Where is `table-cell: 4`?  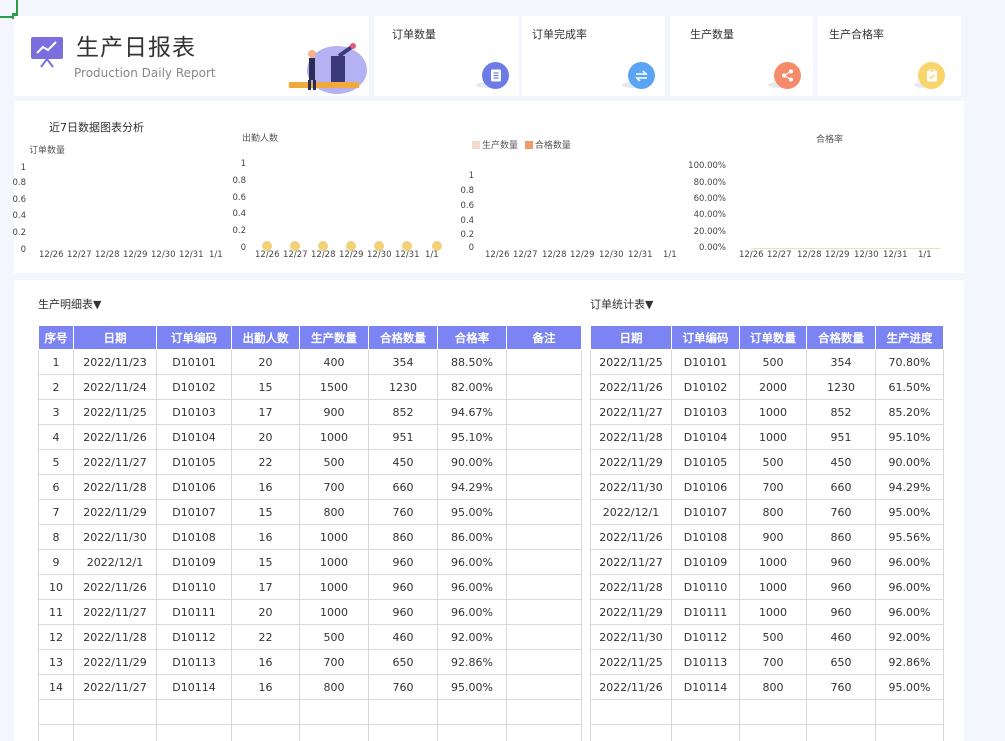
table-cell: 4 is located at coordinates (56, 437).